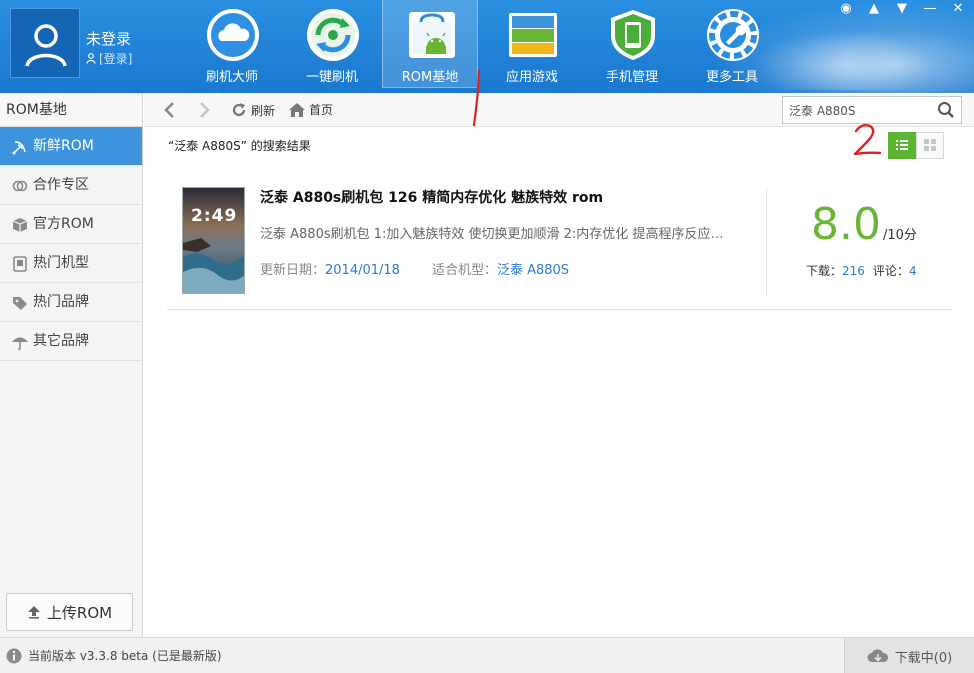  I want to click on user-icon, so click(46, 45).